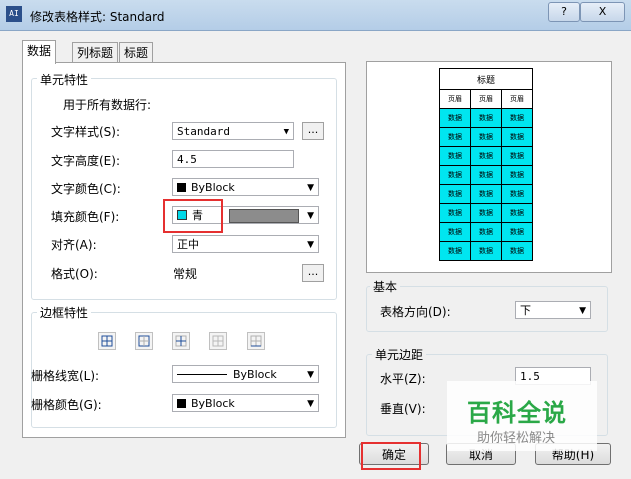 The width and height of the screenshot is (631, 479). What do you see at coordinates (64, 79) in the screenshot?
I see `cell-properties-legend: 单元特性` at bounding box center [64, 79].